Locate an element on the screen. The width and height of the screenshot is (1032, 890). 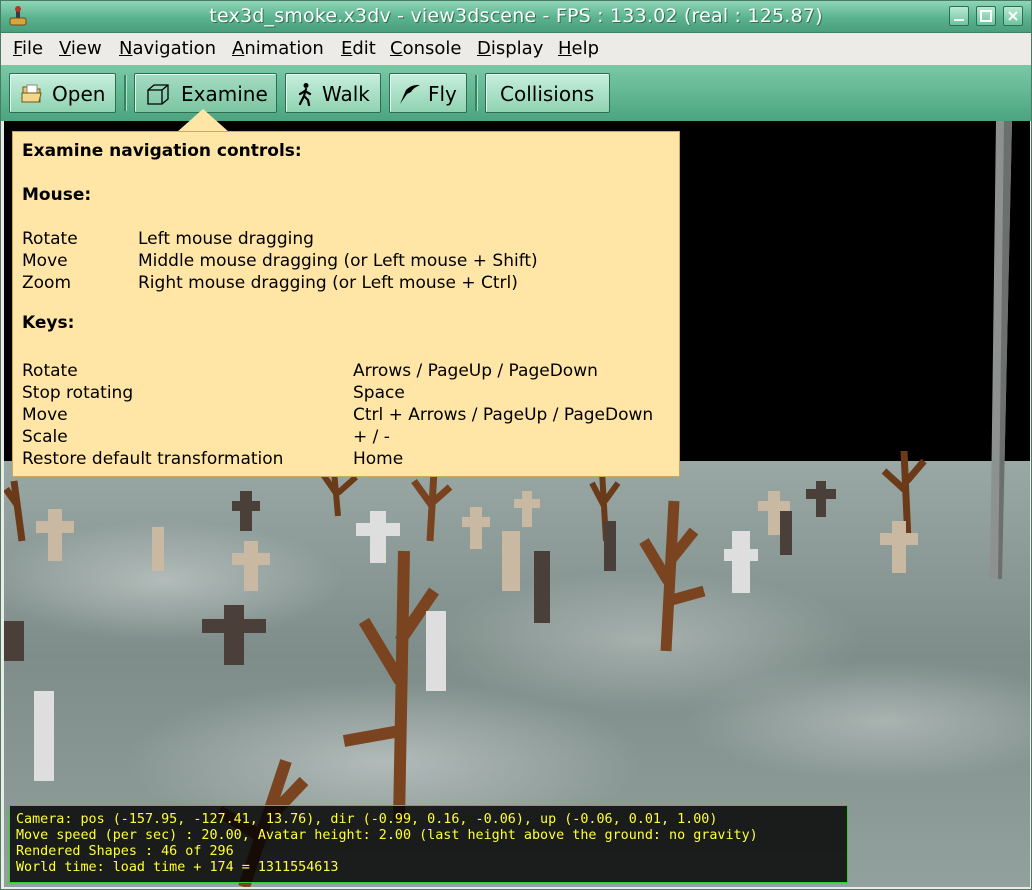
close-icon is located at coordinates (1013, 16).